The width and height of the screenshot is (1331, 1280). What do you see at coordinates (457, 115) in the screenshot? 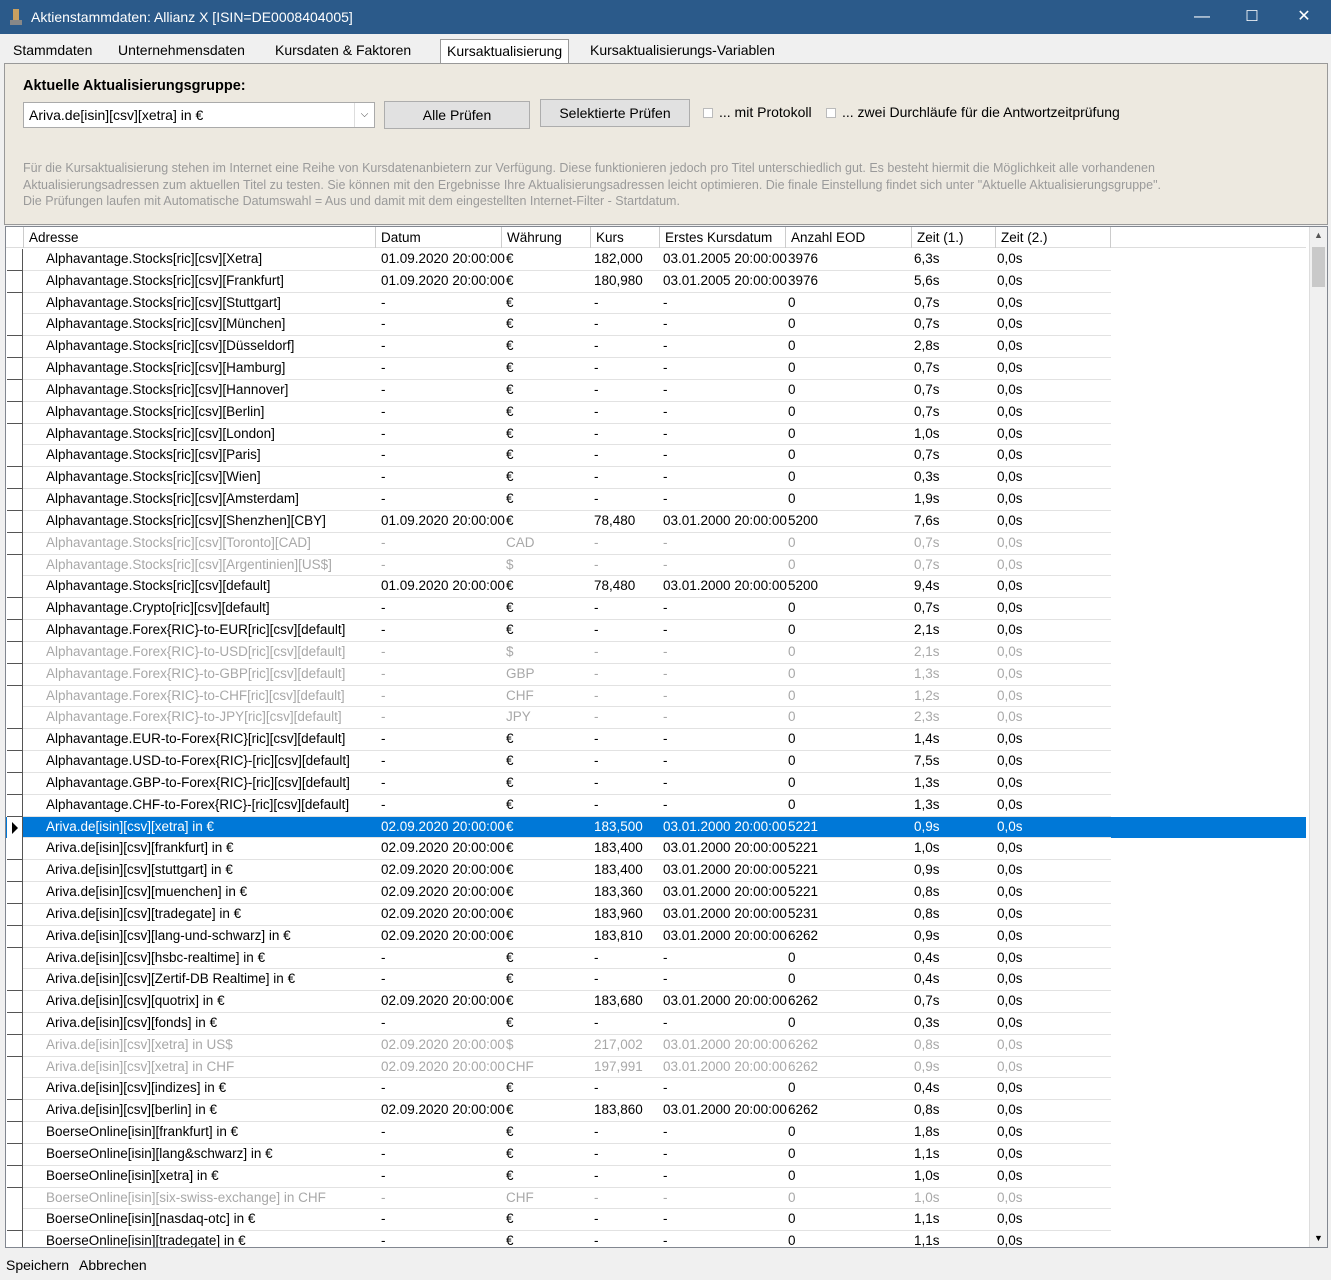
I see `check-all-button: Alle Prüfen` at bounding box center [457, 115].